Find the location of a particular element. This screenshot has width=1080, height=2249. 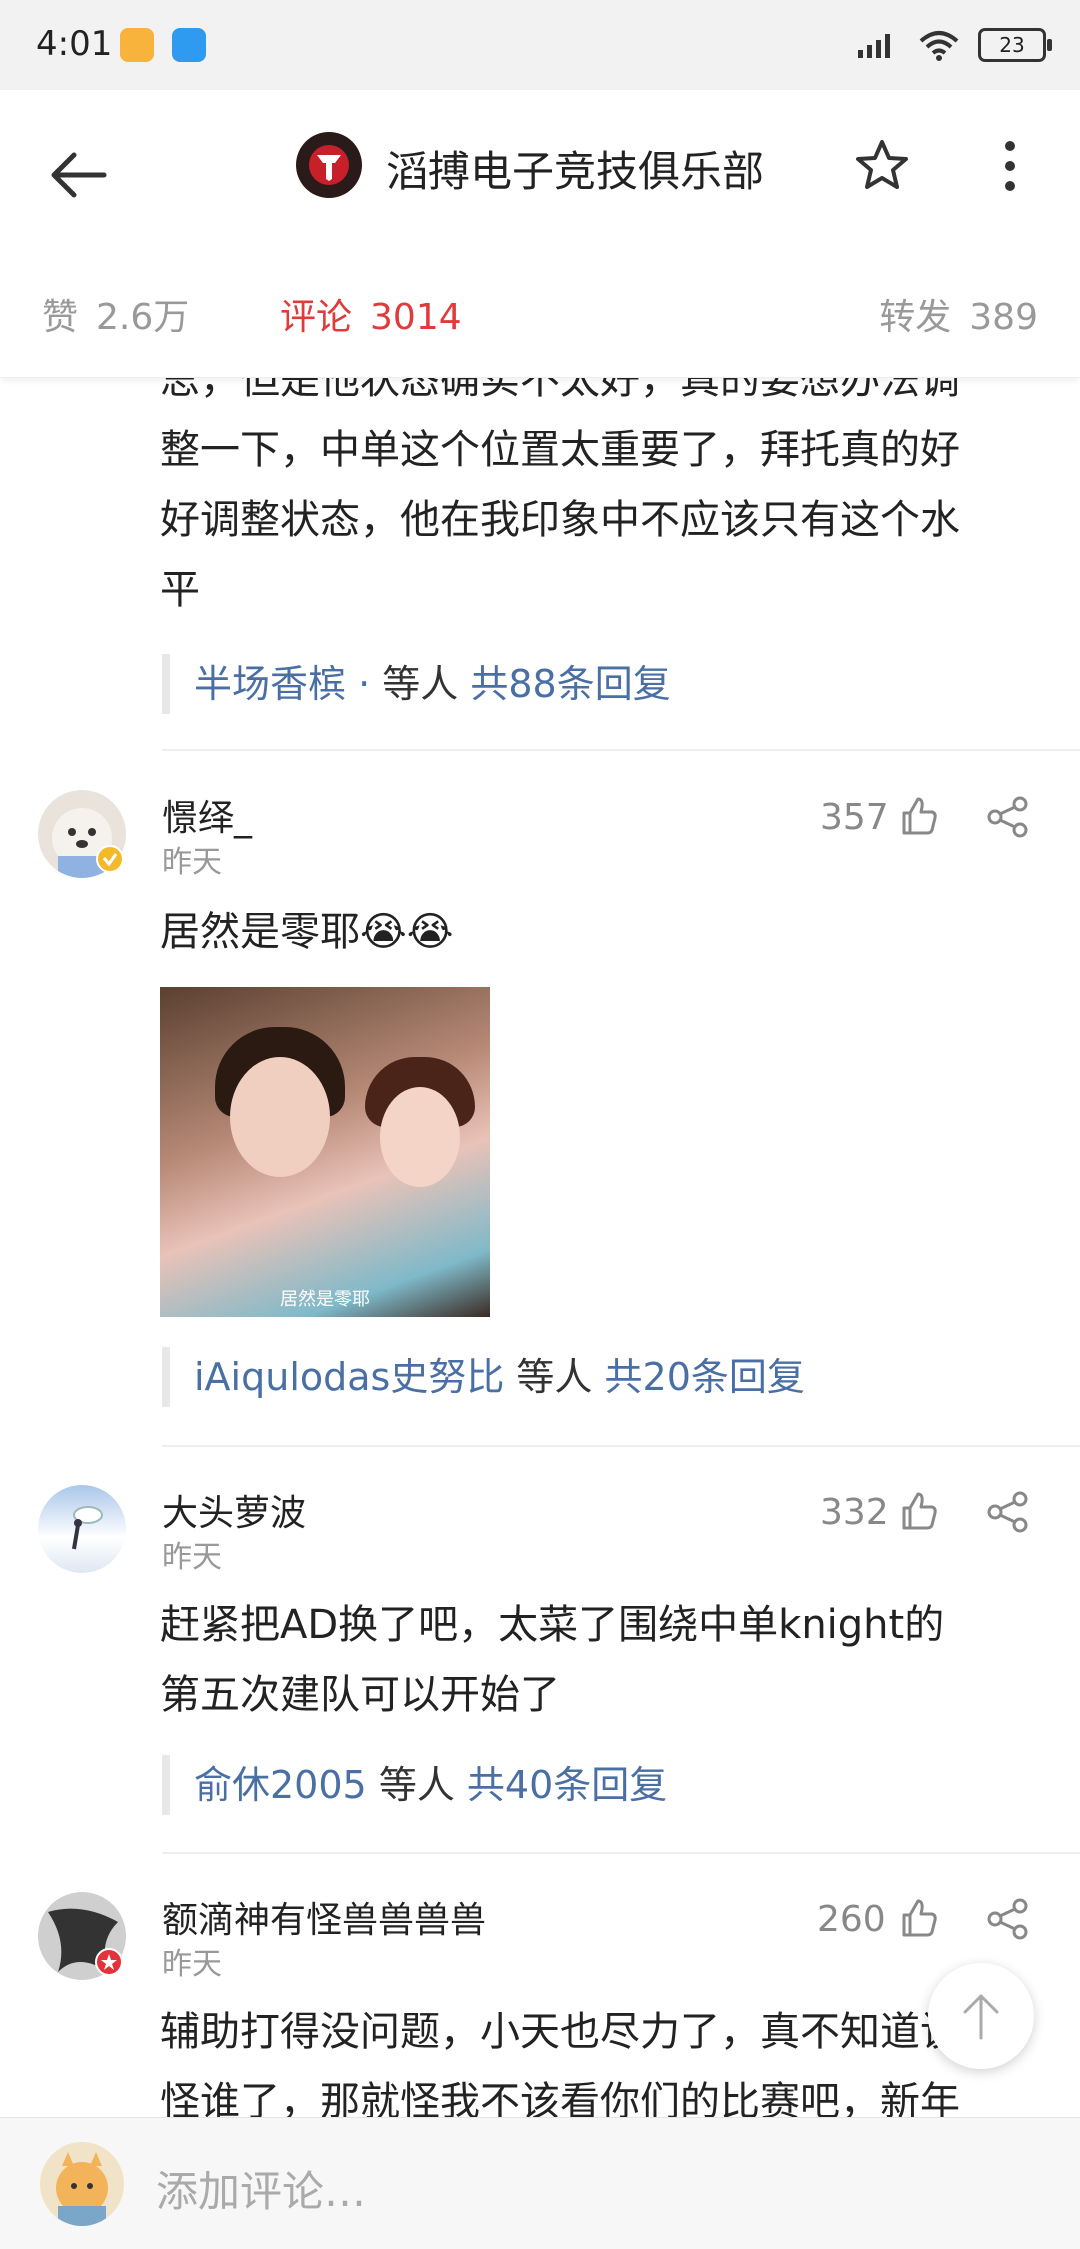

reply-summary: iAiqulodas史努比 等人 共20条回复 is located at coordinates (483, 1377).